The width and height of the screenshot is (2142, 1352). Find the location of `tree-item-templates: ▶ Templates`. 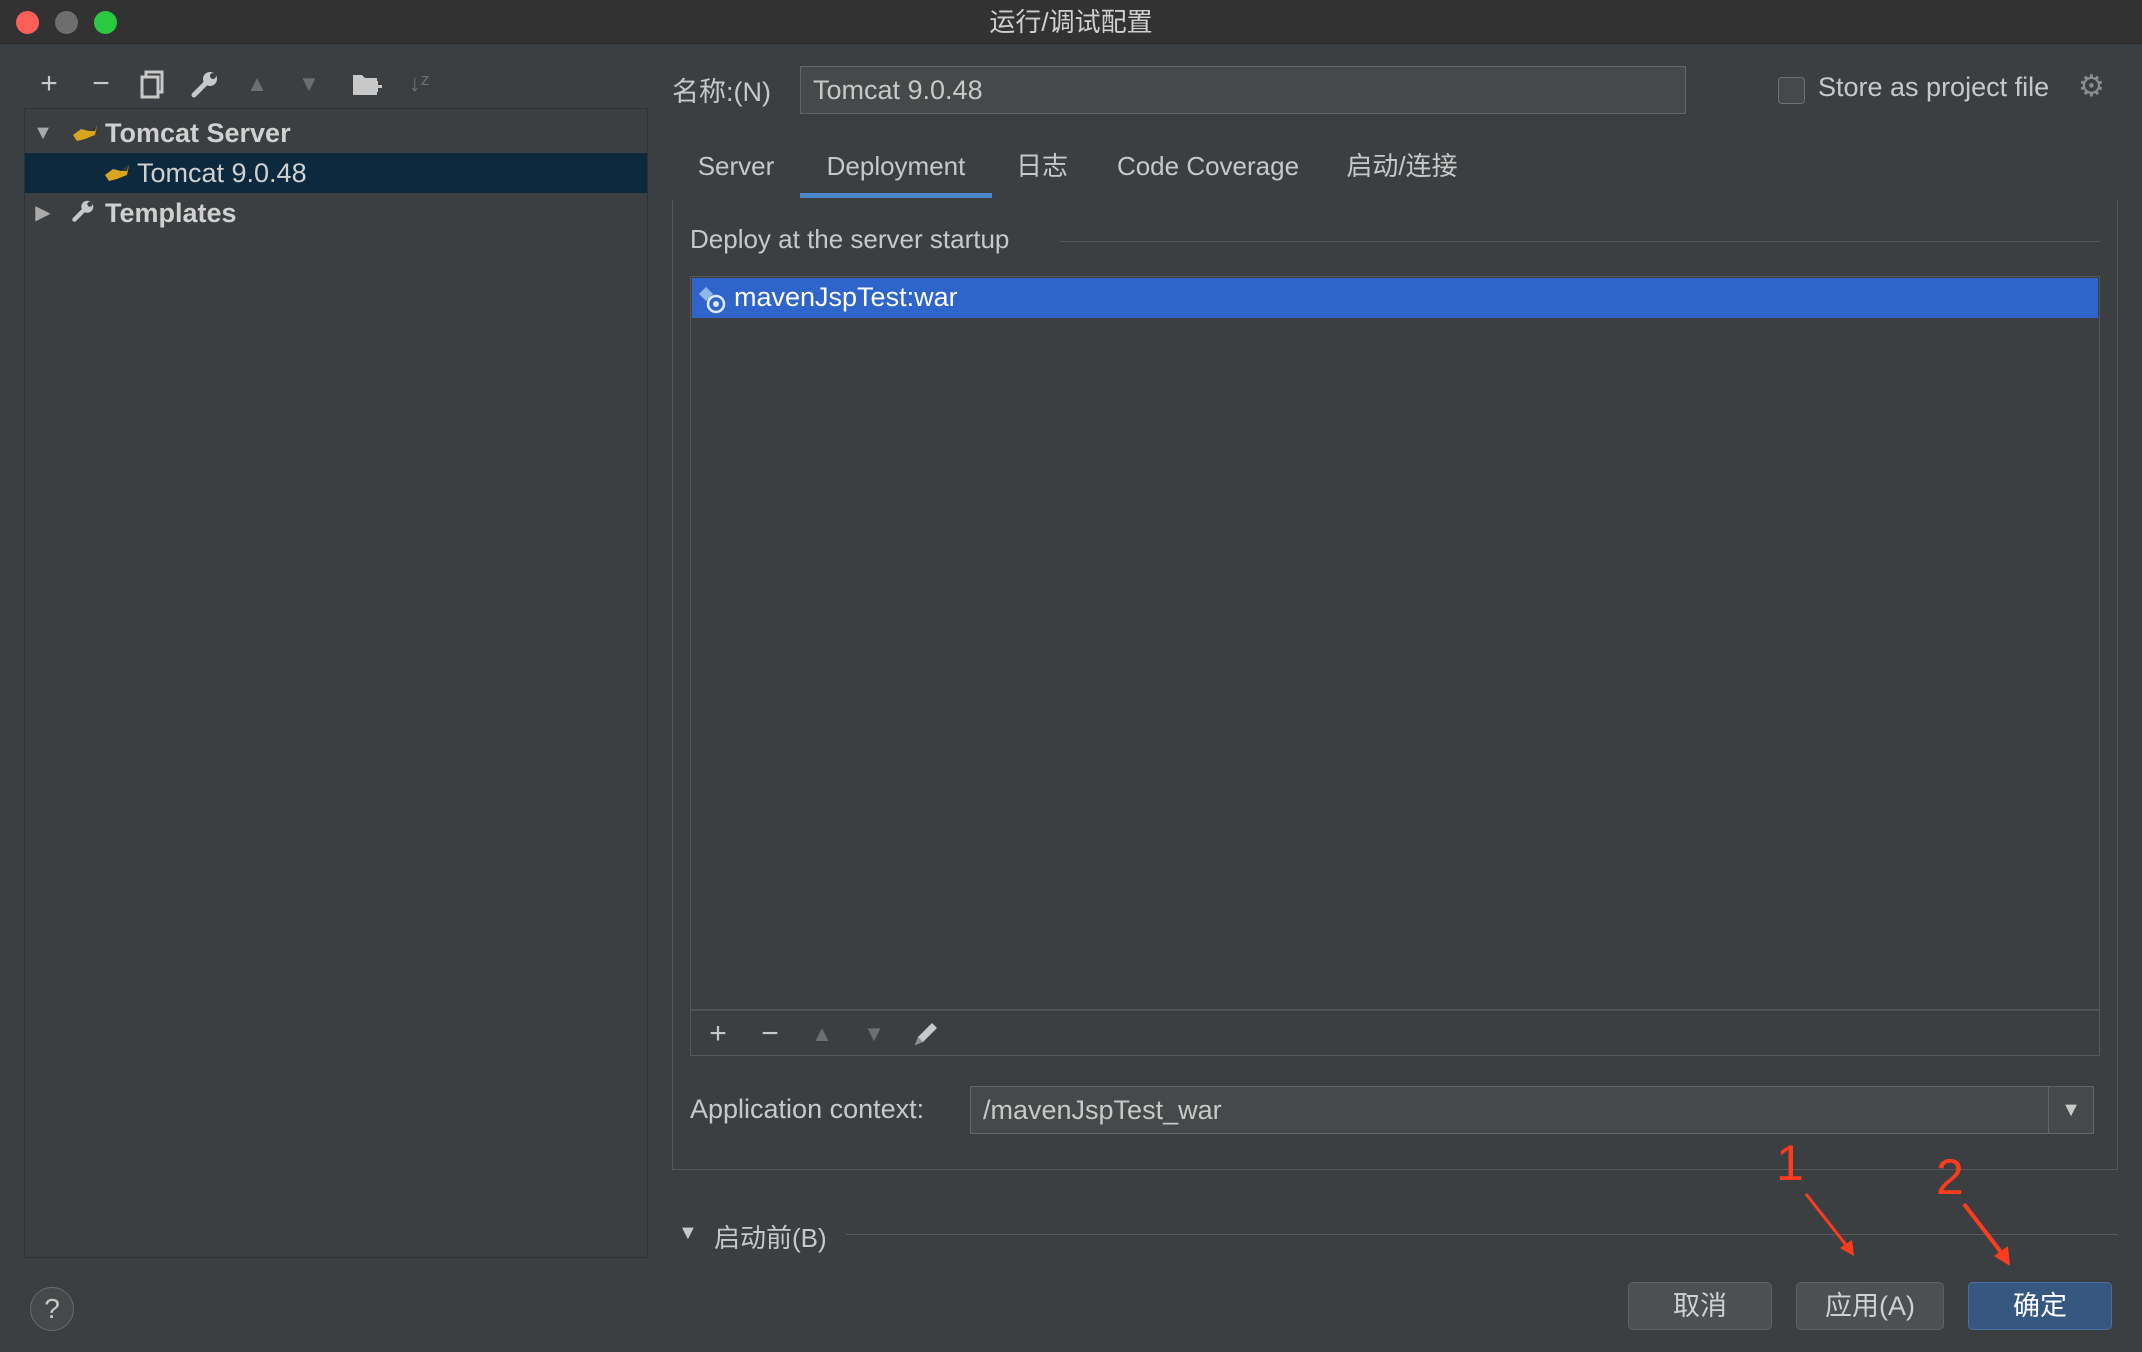

tree-item-templates: ▶ Templates is located at coordinates (336, 213).